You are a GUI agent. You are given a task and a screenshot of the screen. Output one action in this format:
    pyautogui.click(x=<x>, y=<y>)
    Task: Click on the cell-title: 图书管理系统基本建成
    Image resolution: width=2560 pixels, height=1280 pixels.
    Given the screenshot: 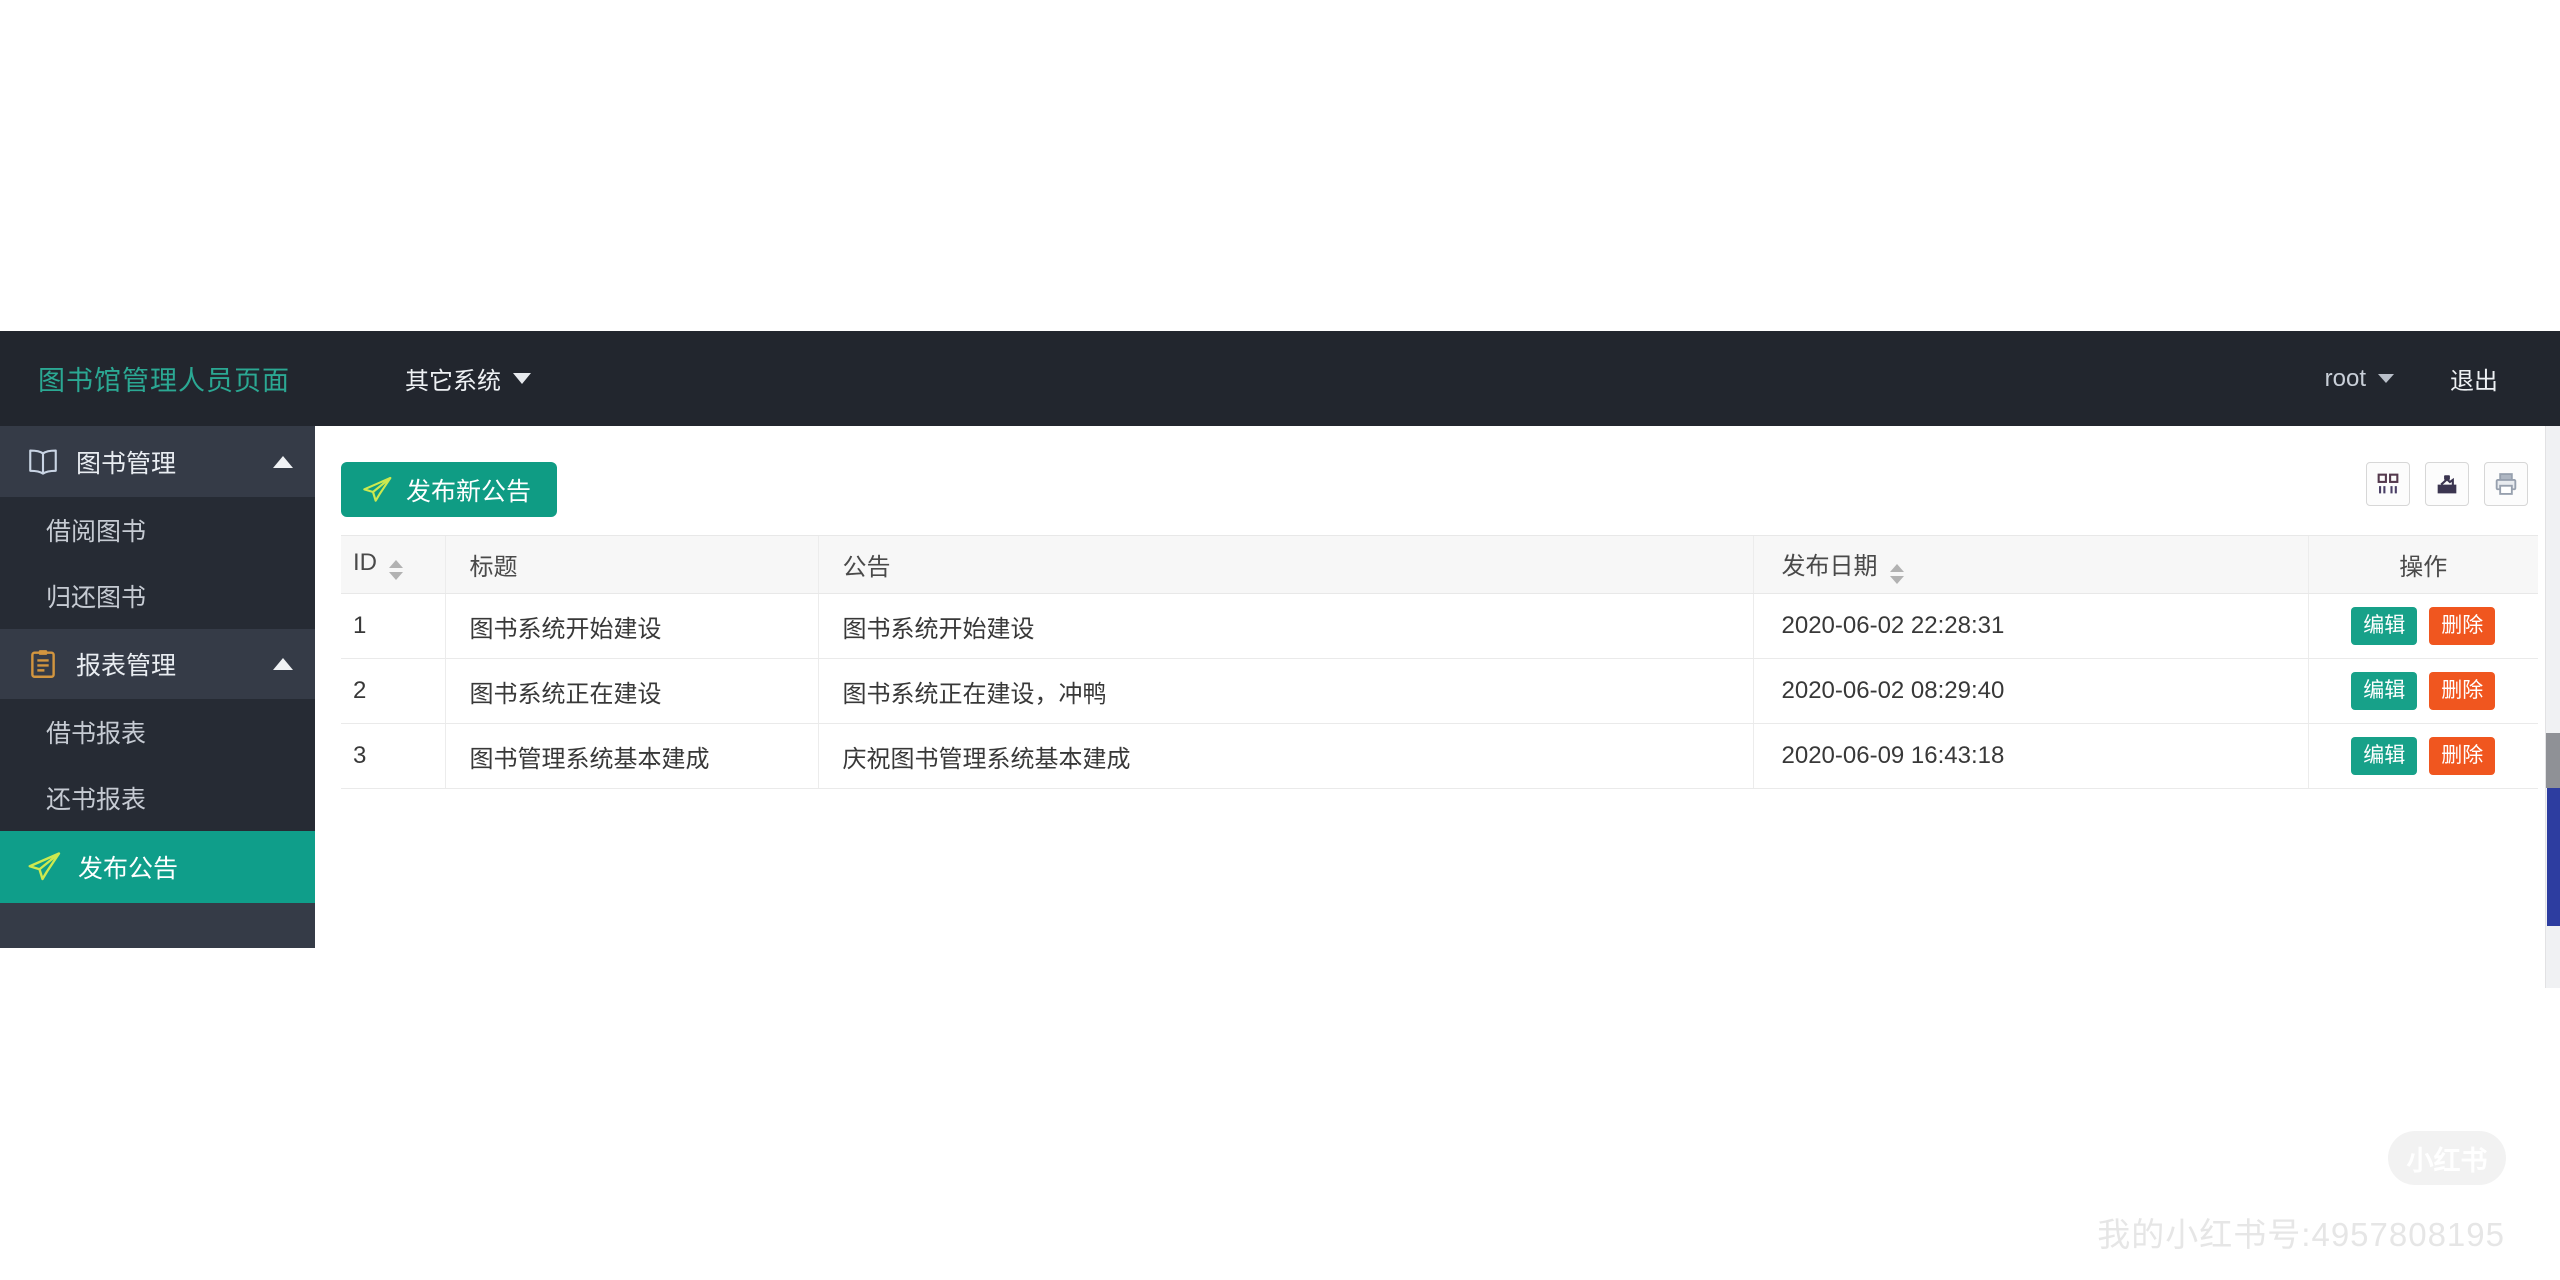 What is the action you would take?
    pyautogui.click(x=631, y=756)
    